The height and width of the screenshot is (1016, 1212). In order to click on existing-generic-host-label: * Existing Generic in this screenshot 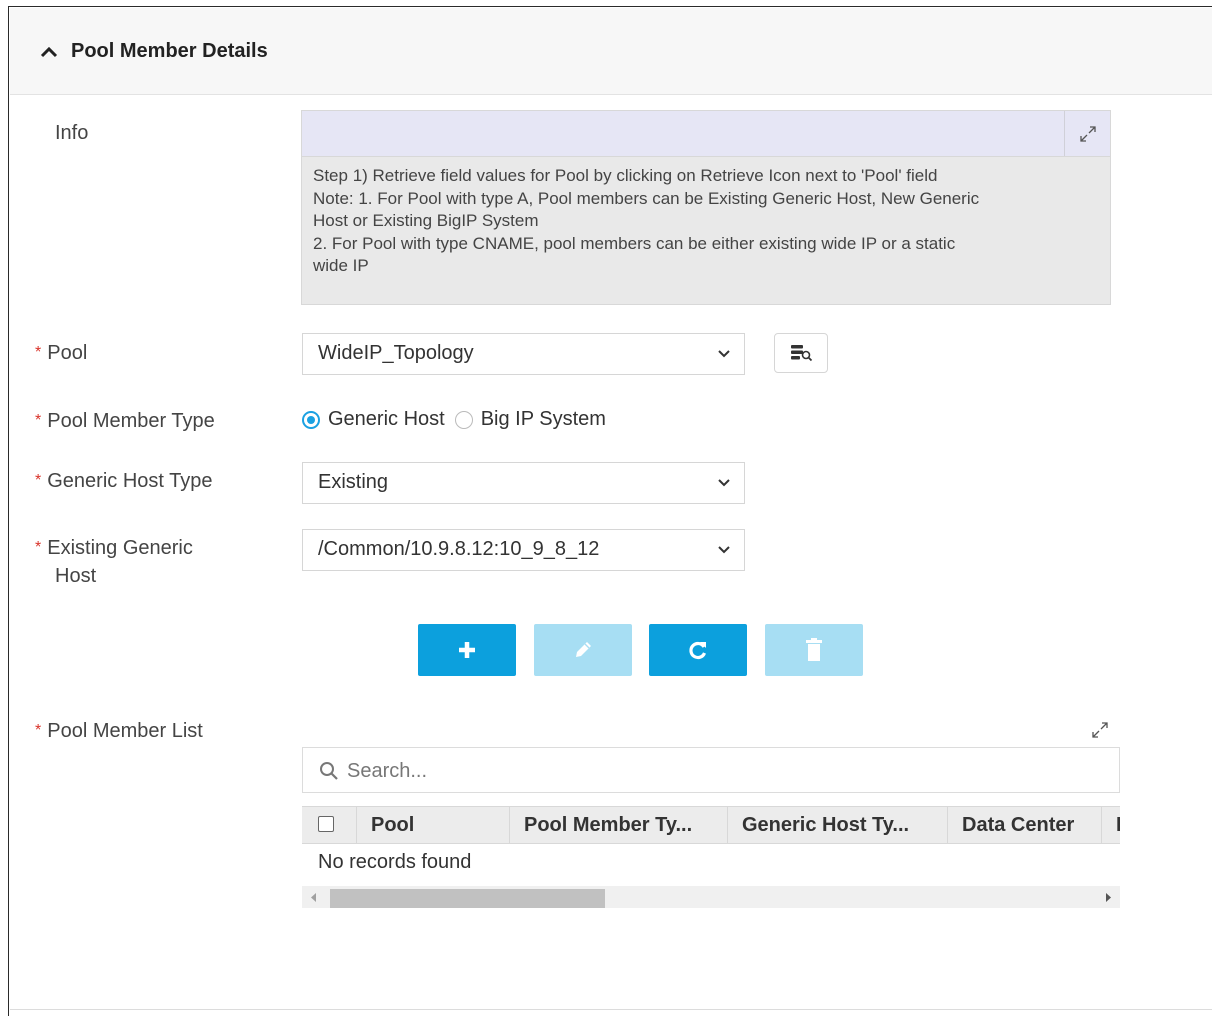, I will do `click(114, 548)`.